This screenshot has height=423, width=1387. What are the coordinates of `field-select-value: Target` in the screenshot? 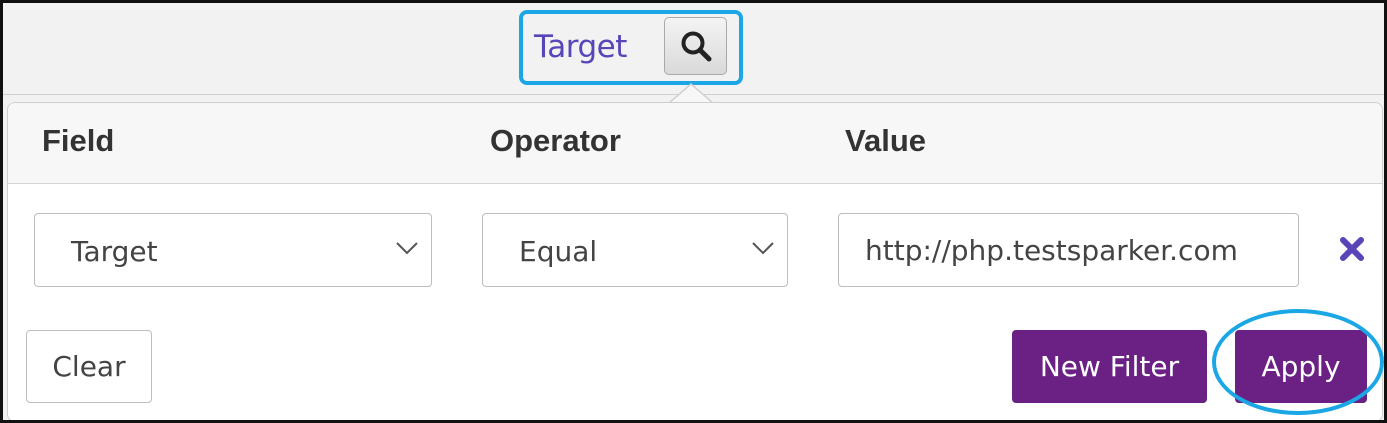 It's located at (114, 251).